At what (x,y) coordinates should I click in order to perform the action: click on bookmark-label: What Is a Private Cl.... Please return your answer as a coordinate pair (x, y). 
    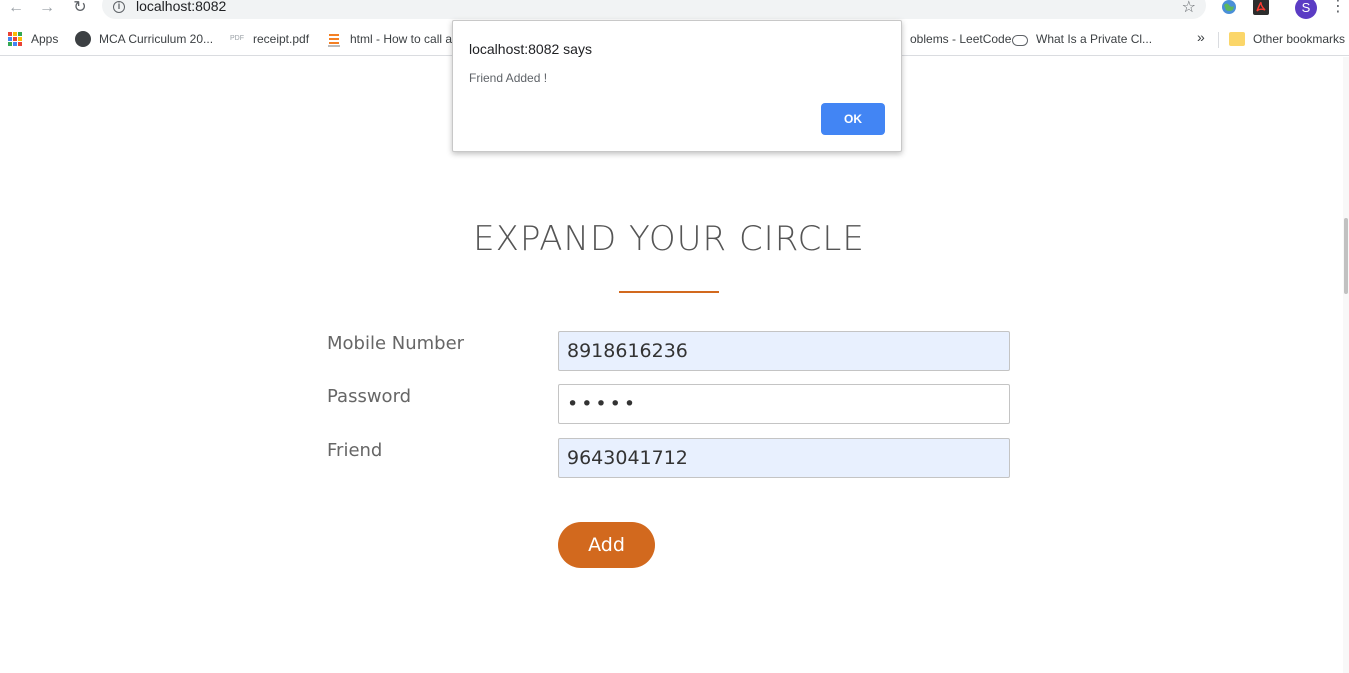
    Looking at the image, I should click on (1094, 39).